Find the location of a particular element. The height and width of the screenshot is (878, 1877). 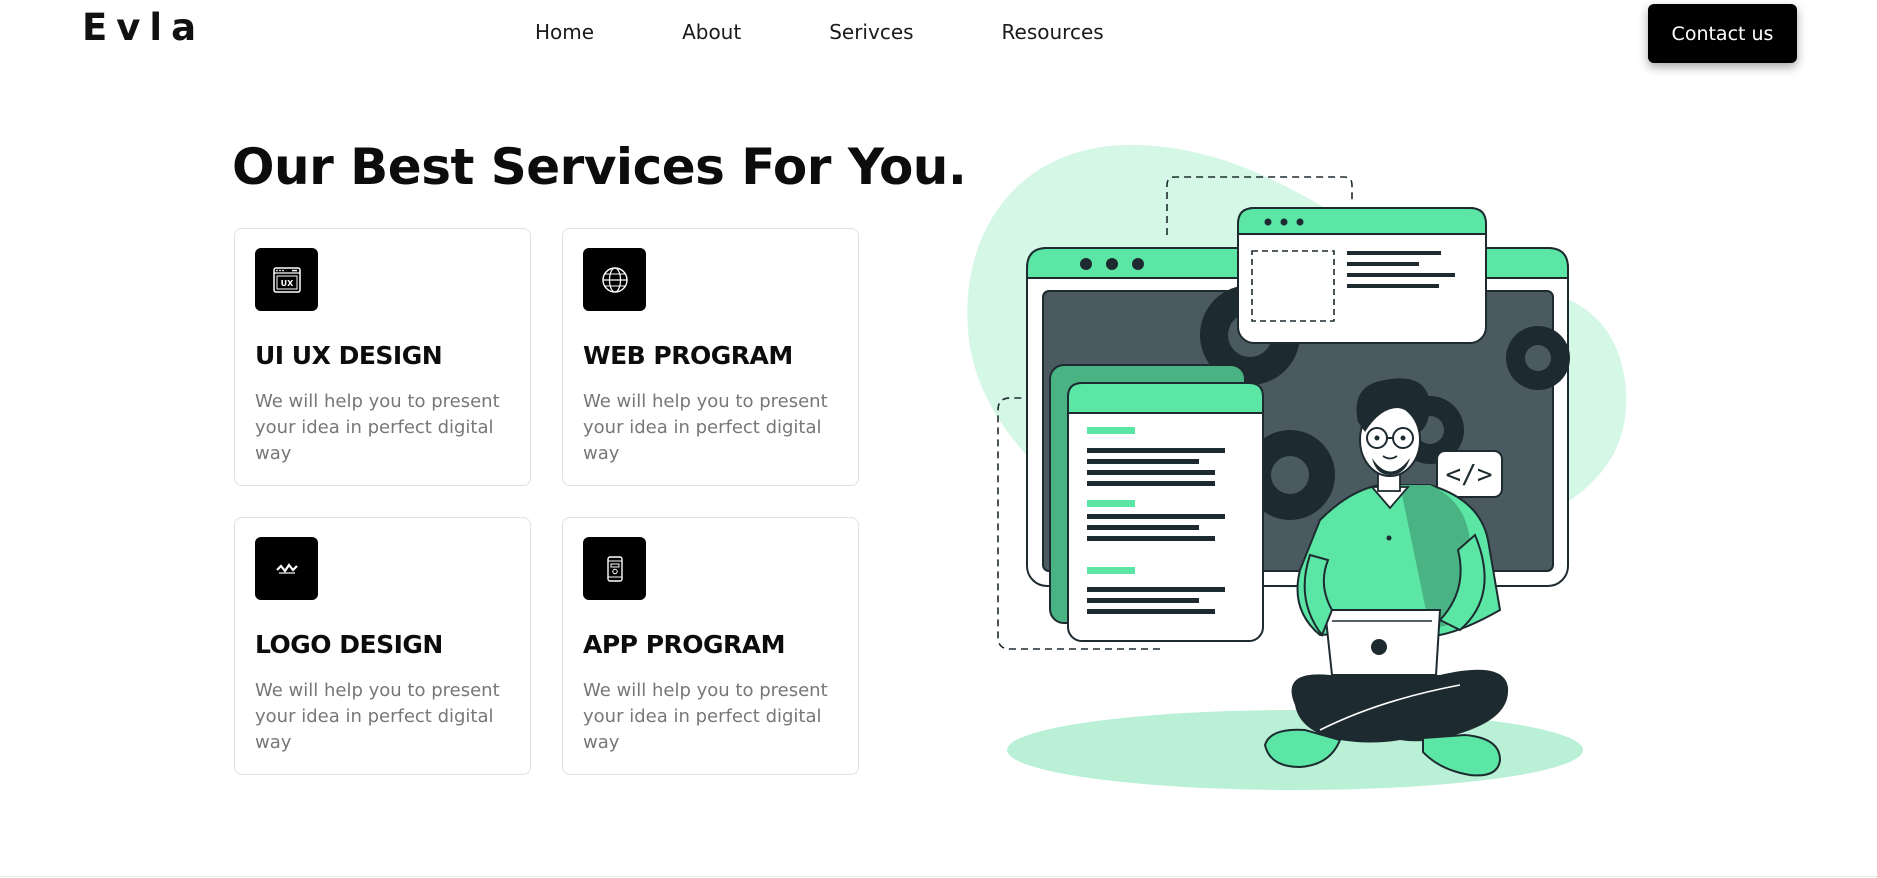

contact-us-button: Contact us is located at coordinates (1722, 33).